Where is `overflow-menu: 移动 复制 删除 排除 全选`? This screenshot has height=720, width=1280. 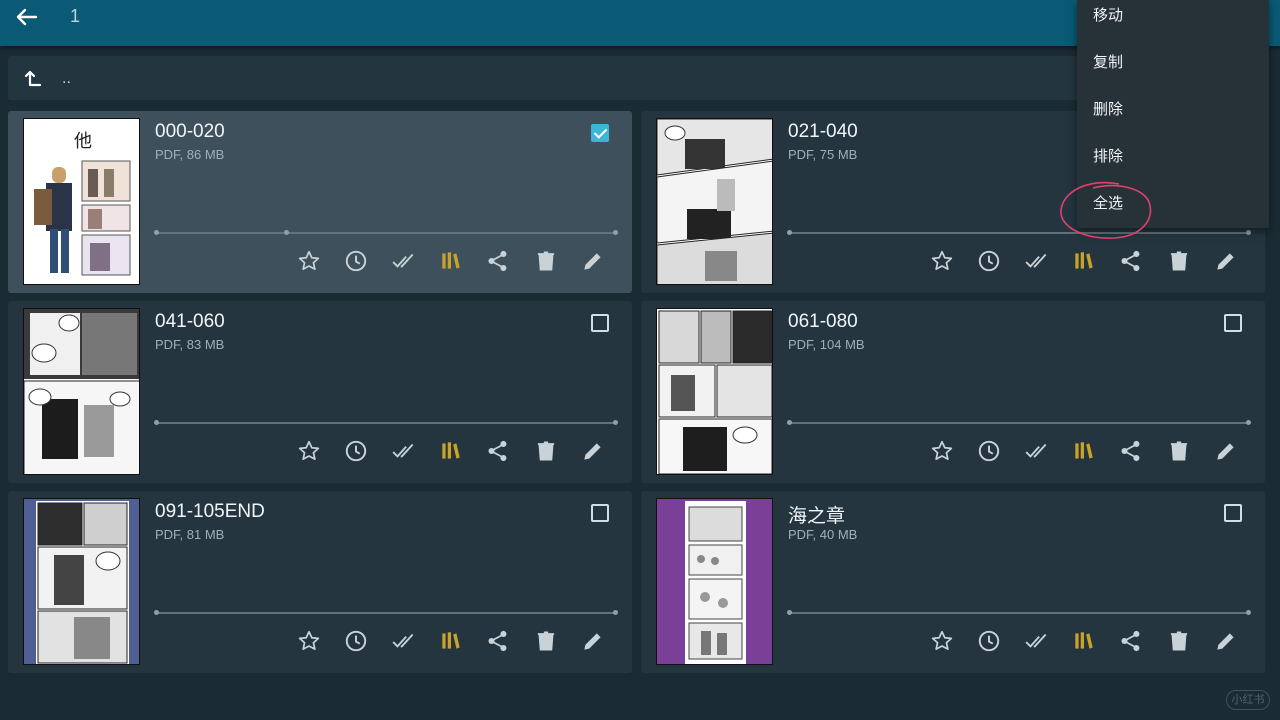 overflow-menu: 移动 复制 删除 排除 全选 is located at coordinates (1173, 114).